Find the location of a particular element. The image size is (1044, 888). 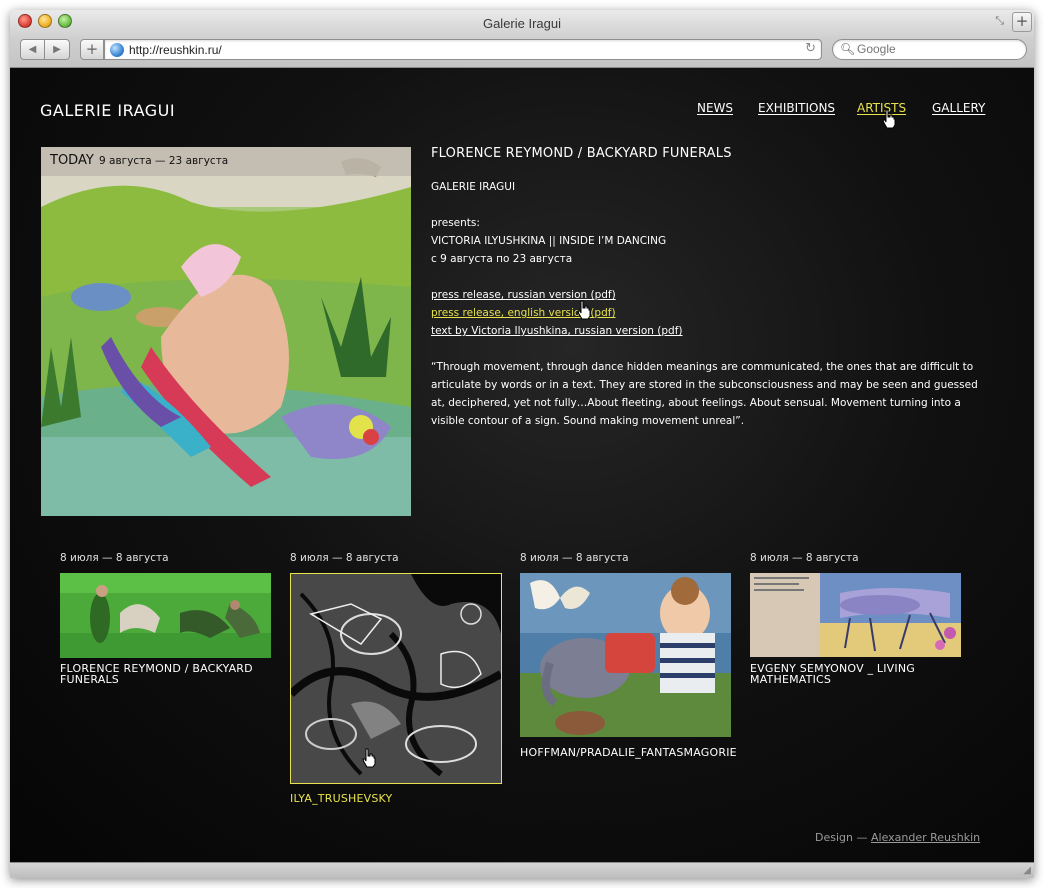

search-bar: 🔍︎ is located at coordinates (929, 49).